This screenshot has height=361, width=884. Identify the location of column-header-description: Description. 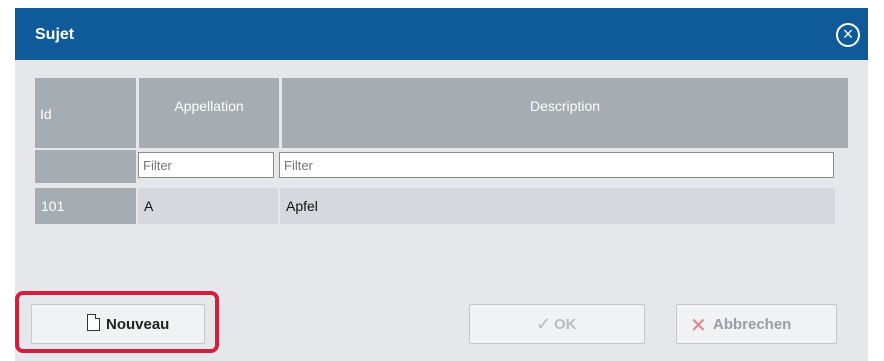
(565, 113).